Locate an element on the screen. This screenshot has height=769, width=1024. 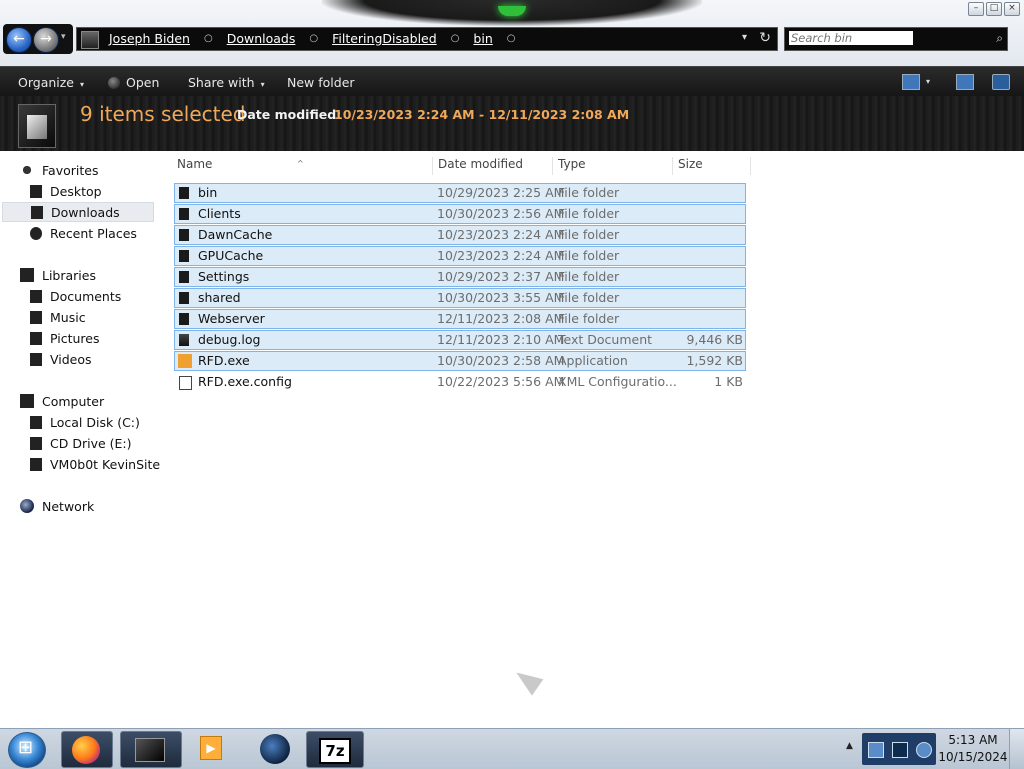
nav-item-pictures: Pictures is located at coordinates (65, 339).